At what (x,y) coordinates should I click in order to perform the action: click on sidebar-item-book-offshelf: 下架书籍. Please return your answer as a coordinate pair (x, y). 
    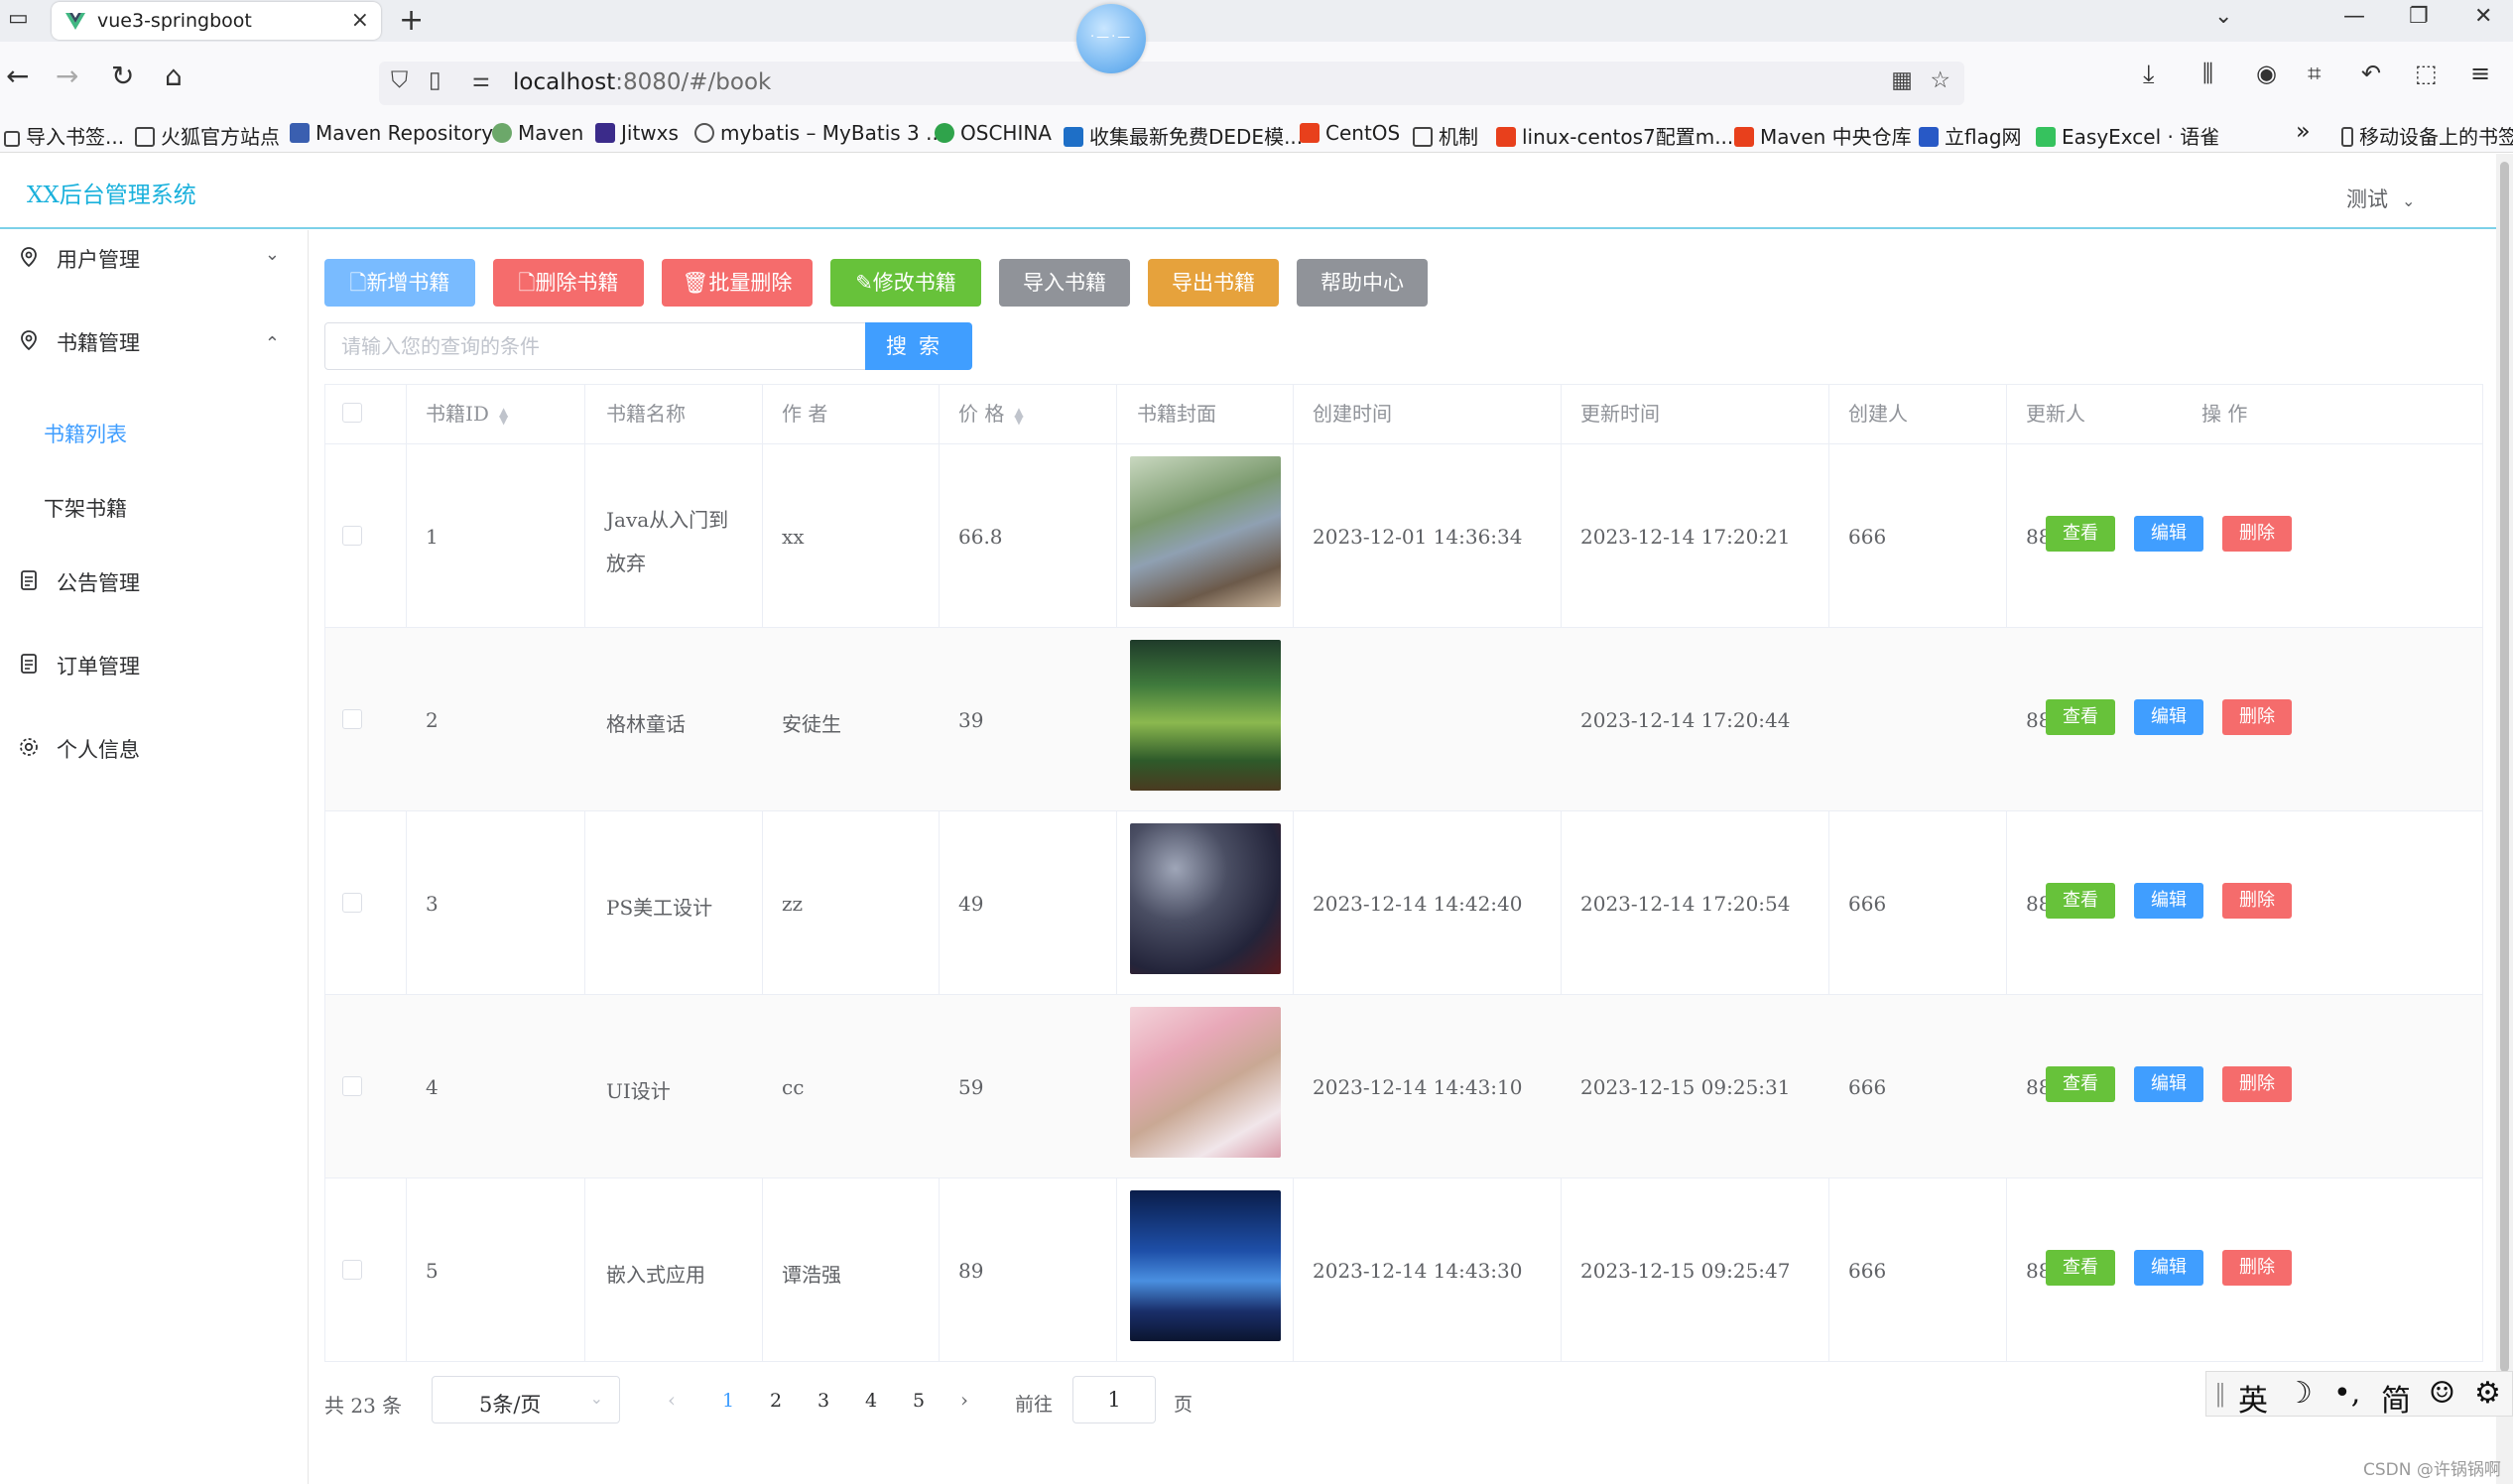
    Looking at the image, I should click on (85, 508).